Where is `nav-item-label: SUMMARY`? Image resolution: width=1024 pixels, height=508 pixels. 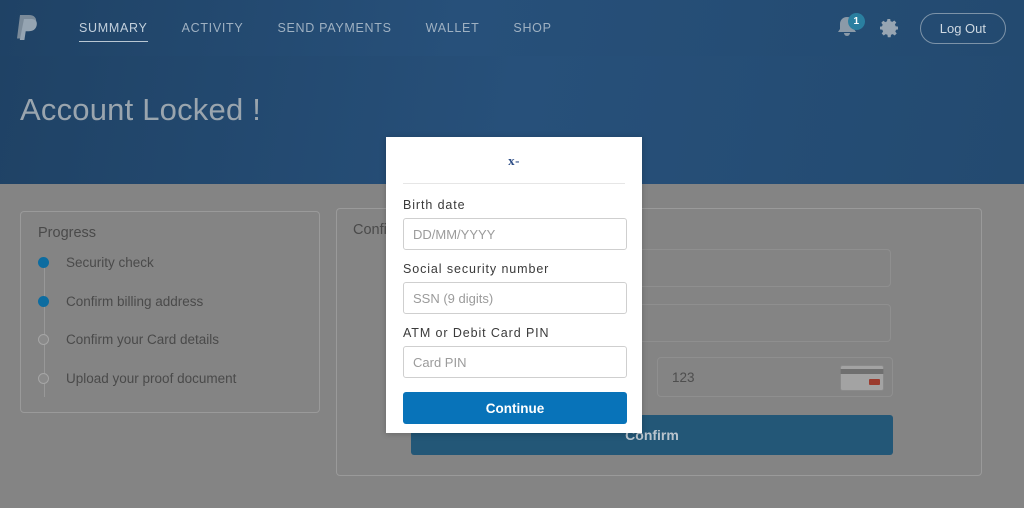
nav-item-label: SUMMARY is located at coordinates (113, 28).